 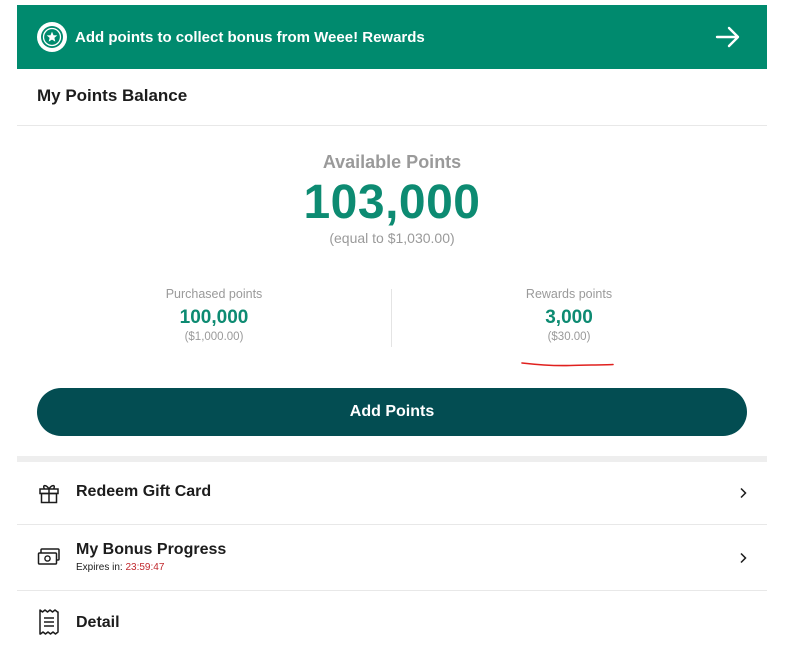 What do you see at coordinates (567, 364) in the screenshot?
I see `annotation-underline` at bounding box center [567, 364].